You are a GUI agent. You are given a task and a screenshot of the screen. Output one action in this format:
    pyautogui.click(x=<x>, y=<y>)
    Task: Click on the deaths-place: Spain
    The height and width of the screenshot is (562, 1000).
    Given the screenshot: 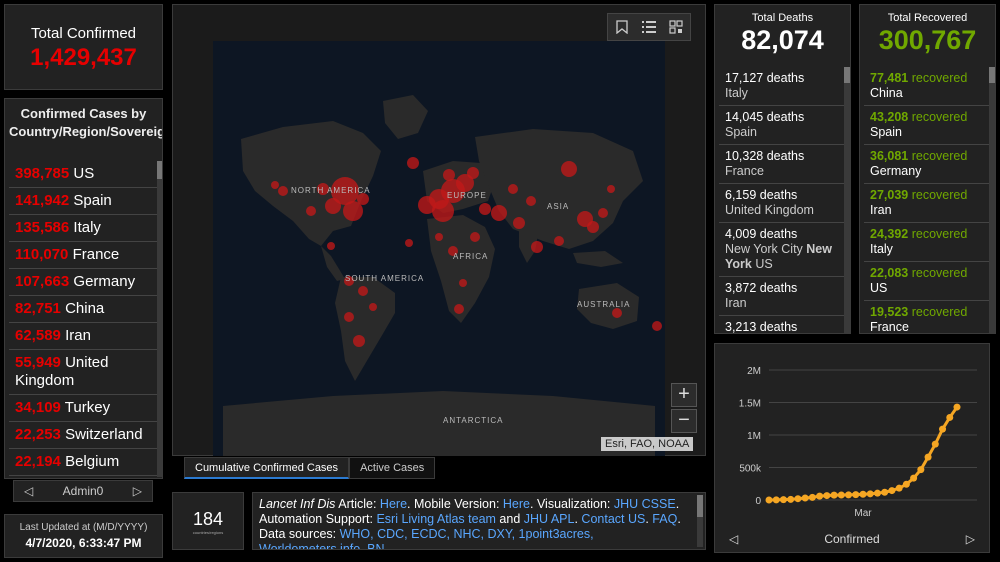 What is the action you would take?
    pyautogui.click(x=781, y=132)
    